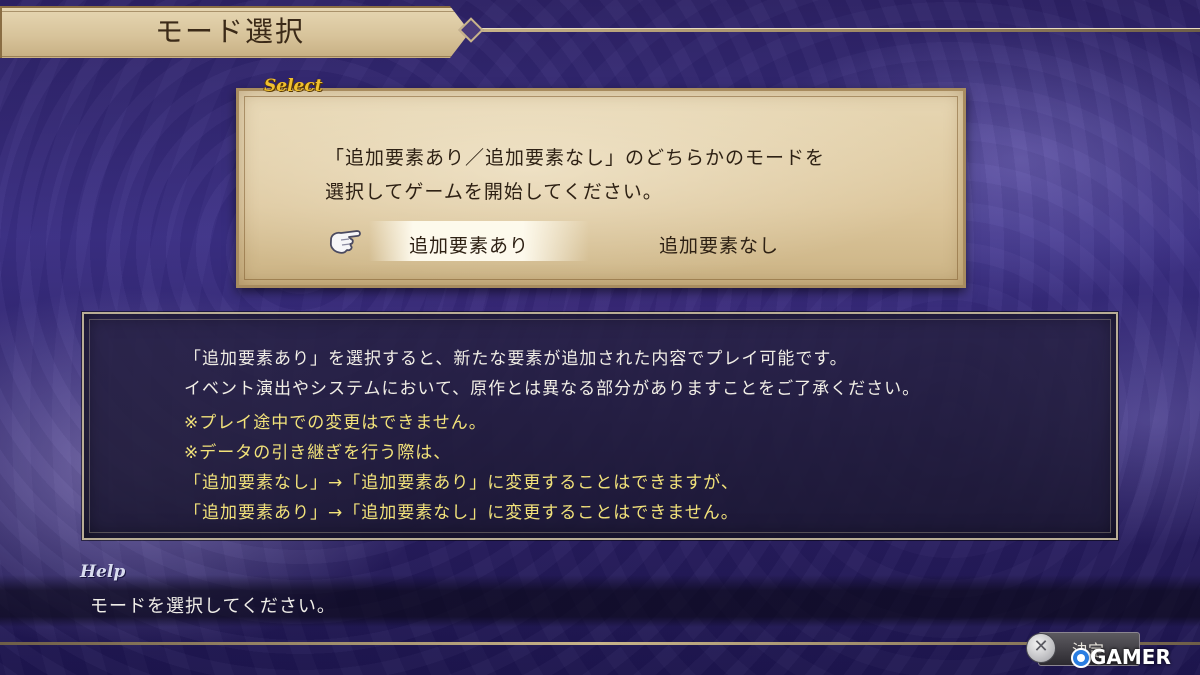  Describe the element at coordinates (293, 86) in the screenshot. I see `select-tag: Select` at that location.